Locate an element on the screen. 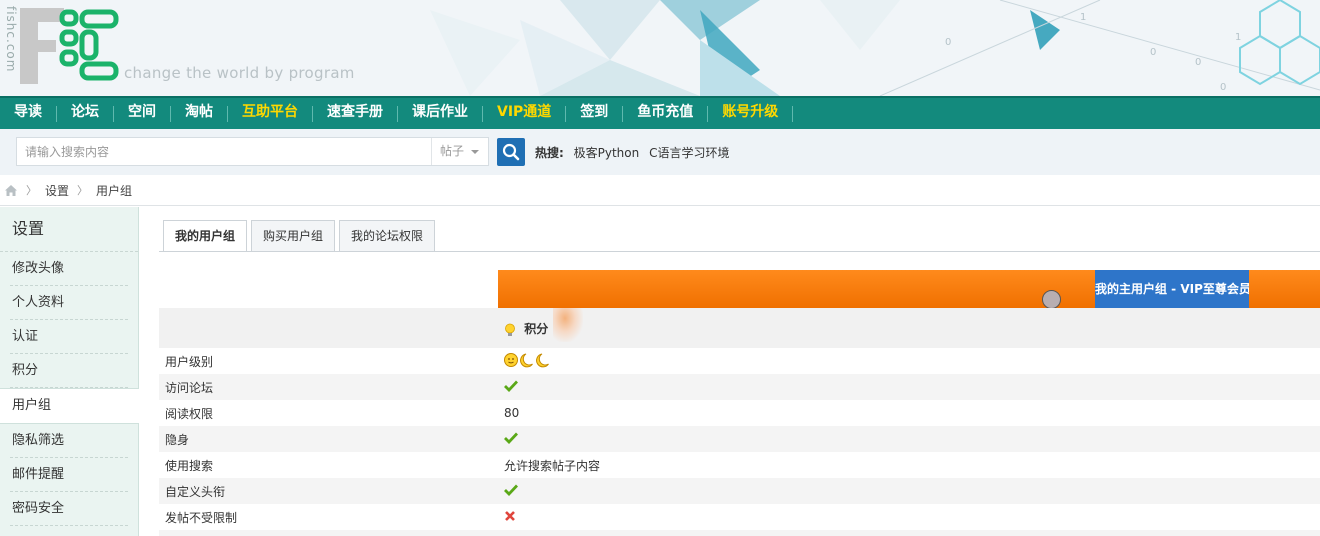  sidebar-item-usergroup: 用户组 is located at coordinates (69, 406).